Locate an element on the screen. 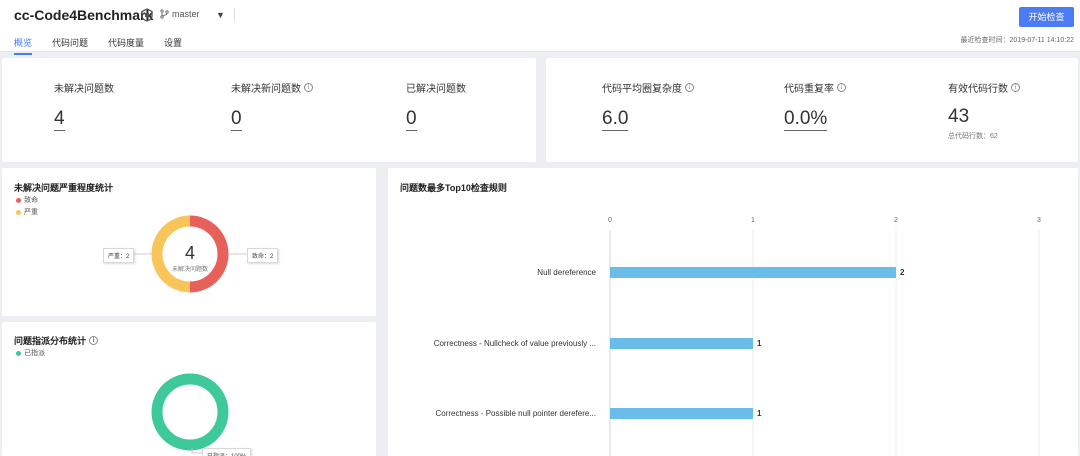  legend-item-fatal: 致命 is located at coordinates (27, 200).